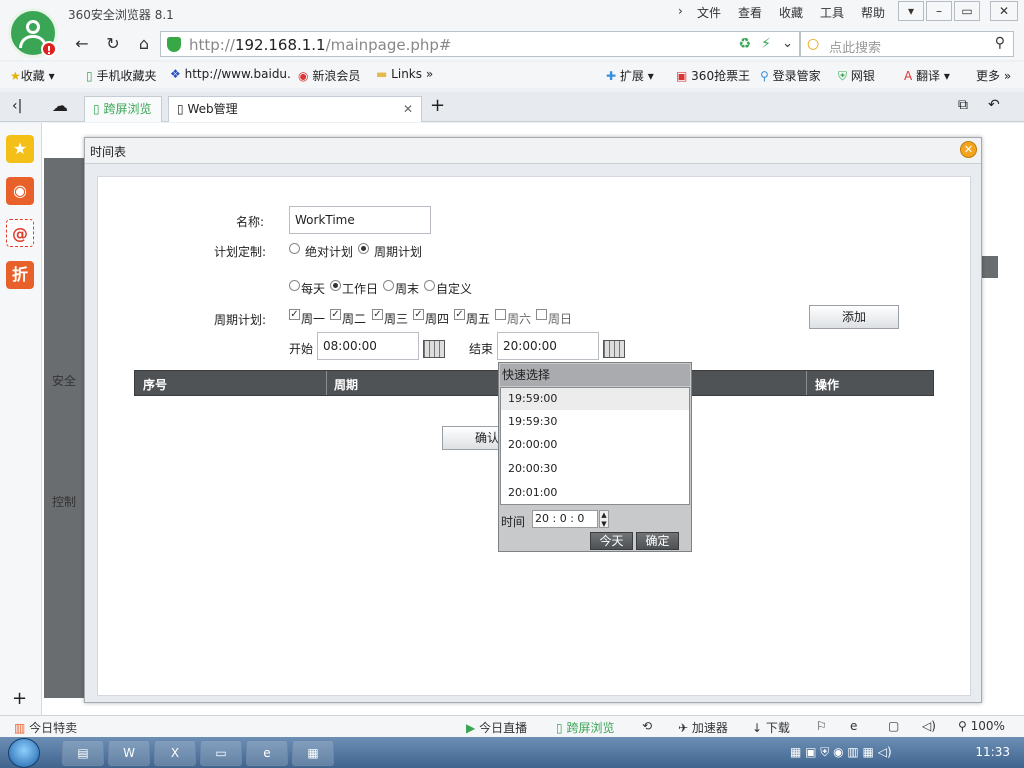 This screenshot has width=1024, height=768. What do you see at coordinates (60, 105) in the screenshot?
I see `cloud-icon: ☁` at bounding box center [60, 105].